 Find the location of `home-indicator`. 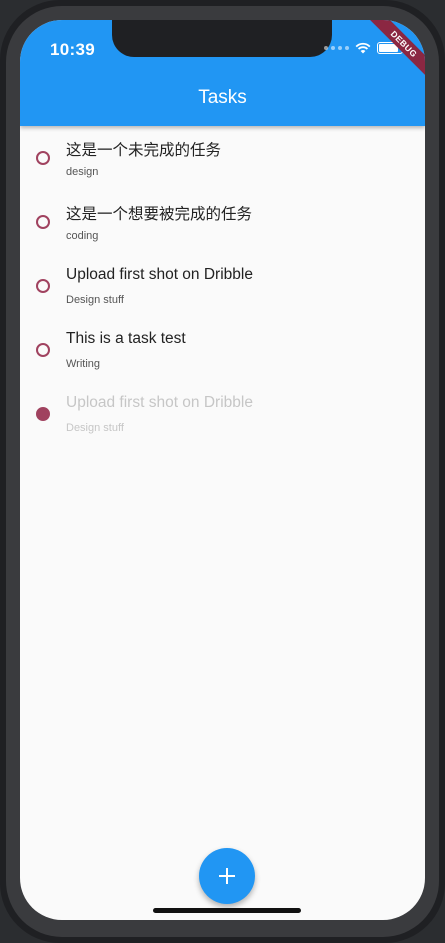

home-indicator is located at coordinates (227, 910).